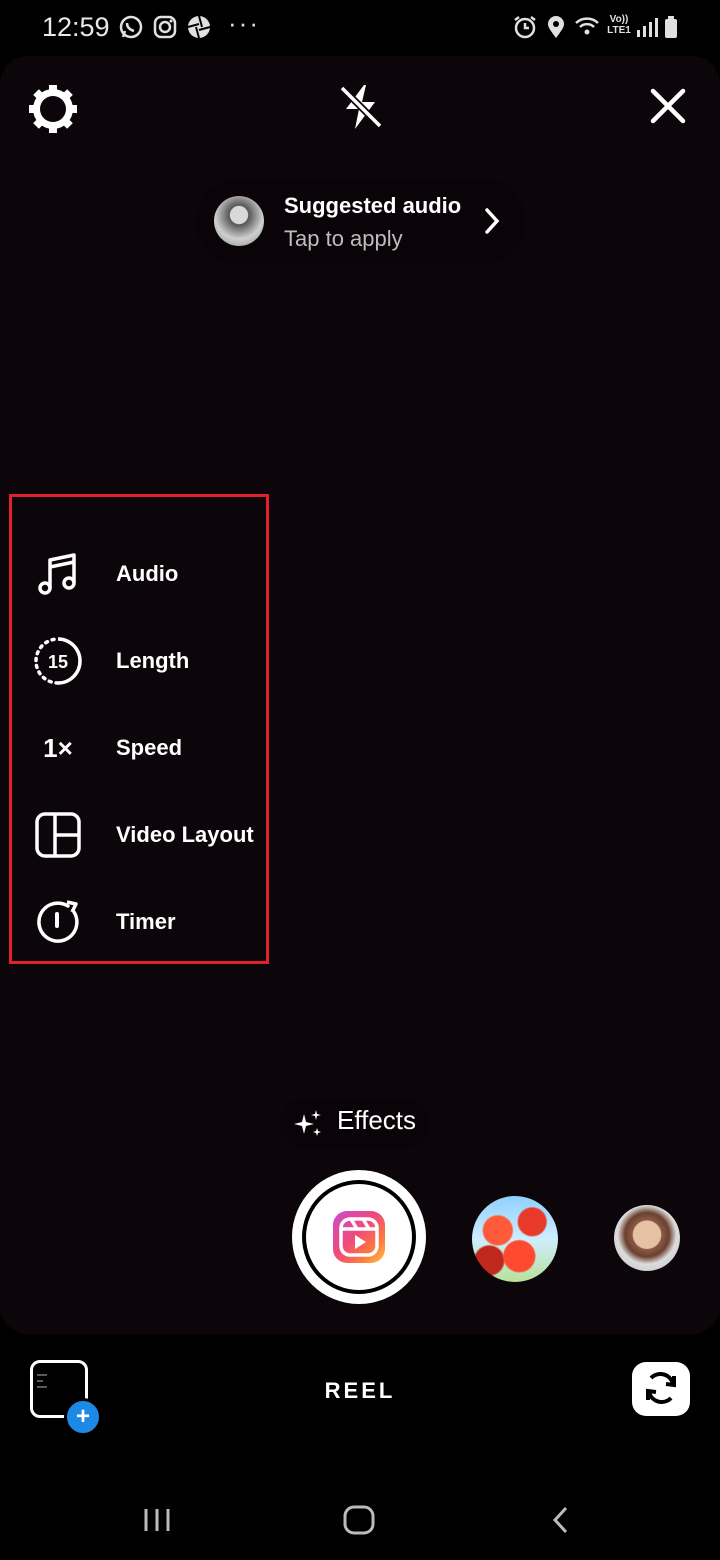 The image size is (720, 1560). Describe the element at coordinates (668, 106) in the screenshot. I see `close-icon` at that location.